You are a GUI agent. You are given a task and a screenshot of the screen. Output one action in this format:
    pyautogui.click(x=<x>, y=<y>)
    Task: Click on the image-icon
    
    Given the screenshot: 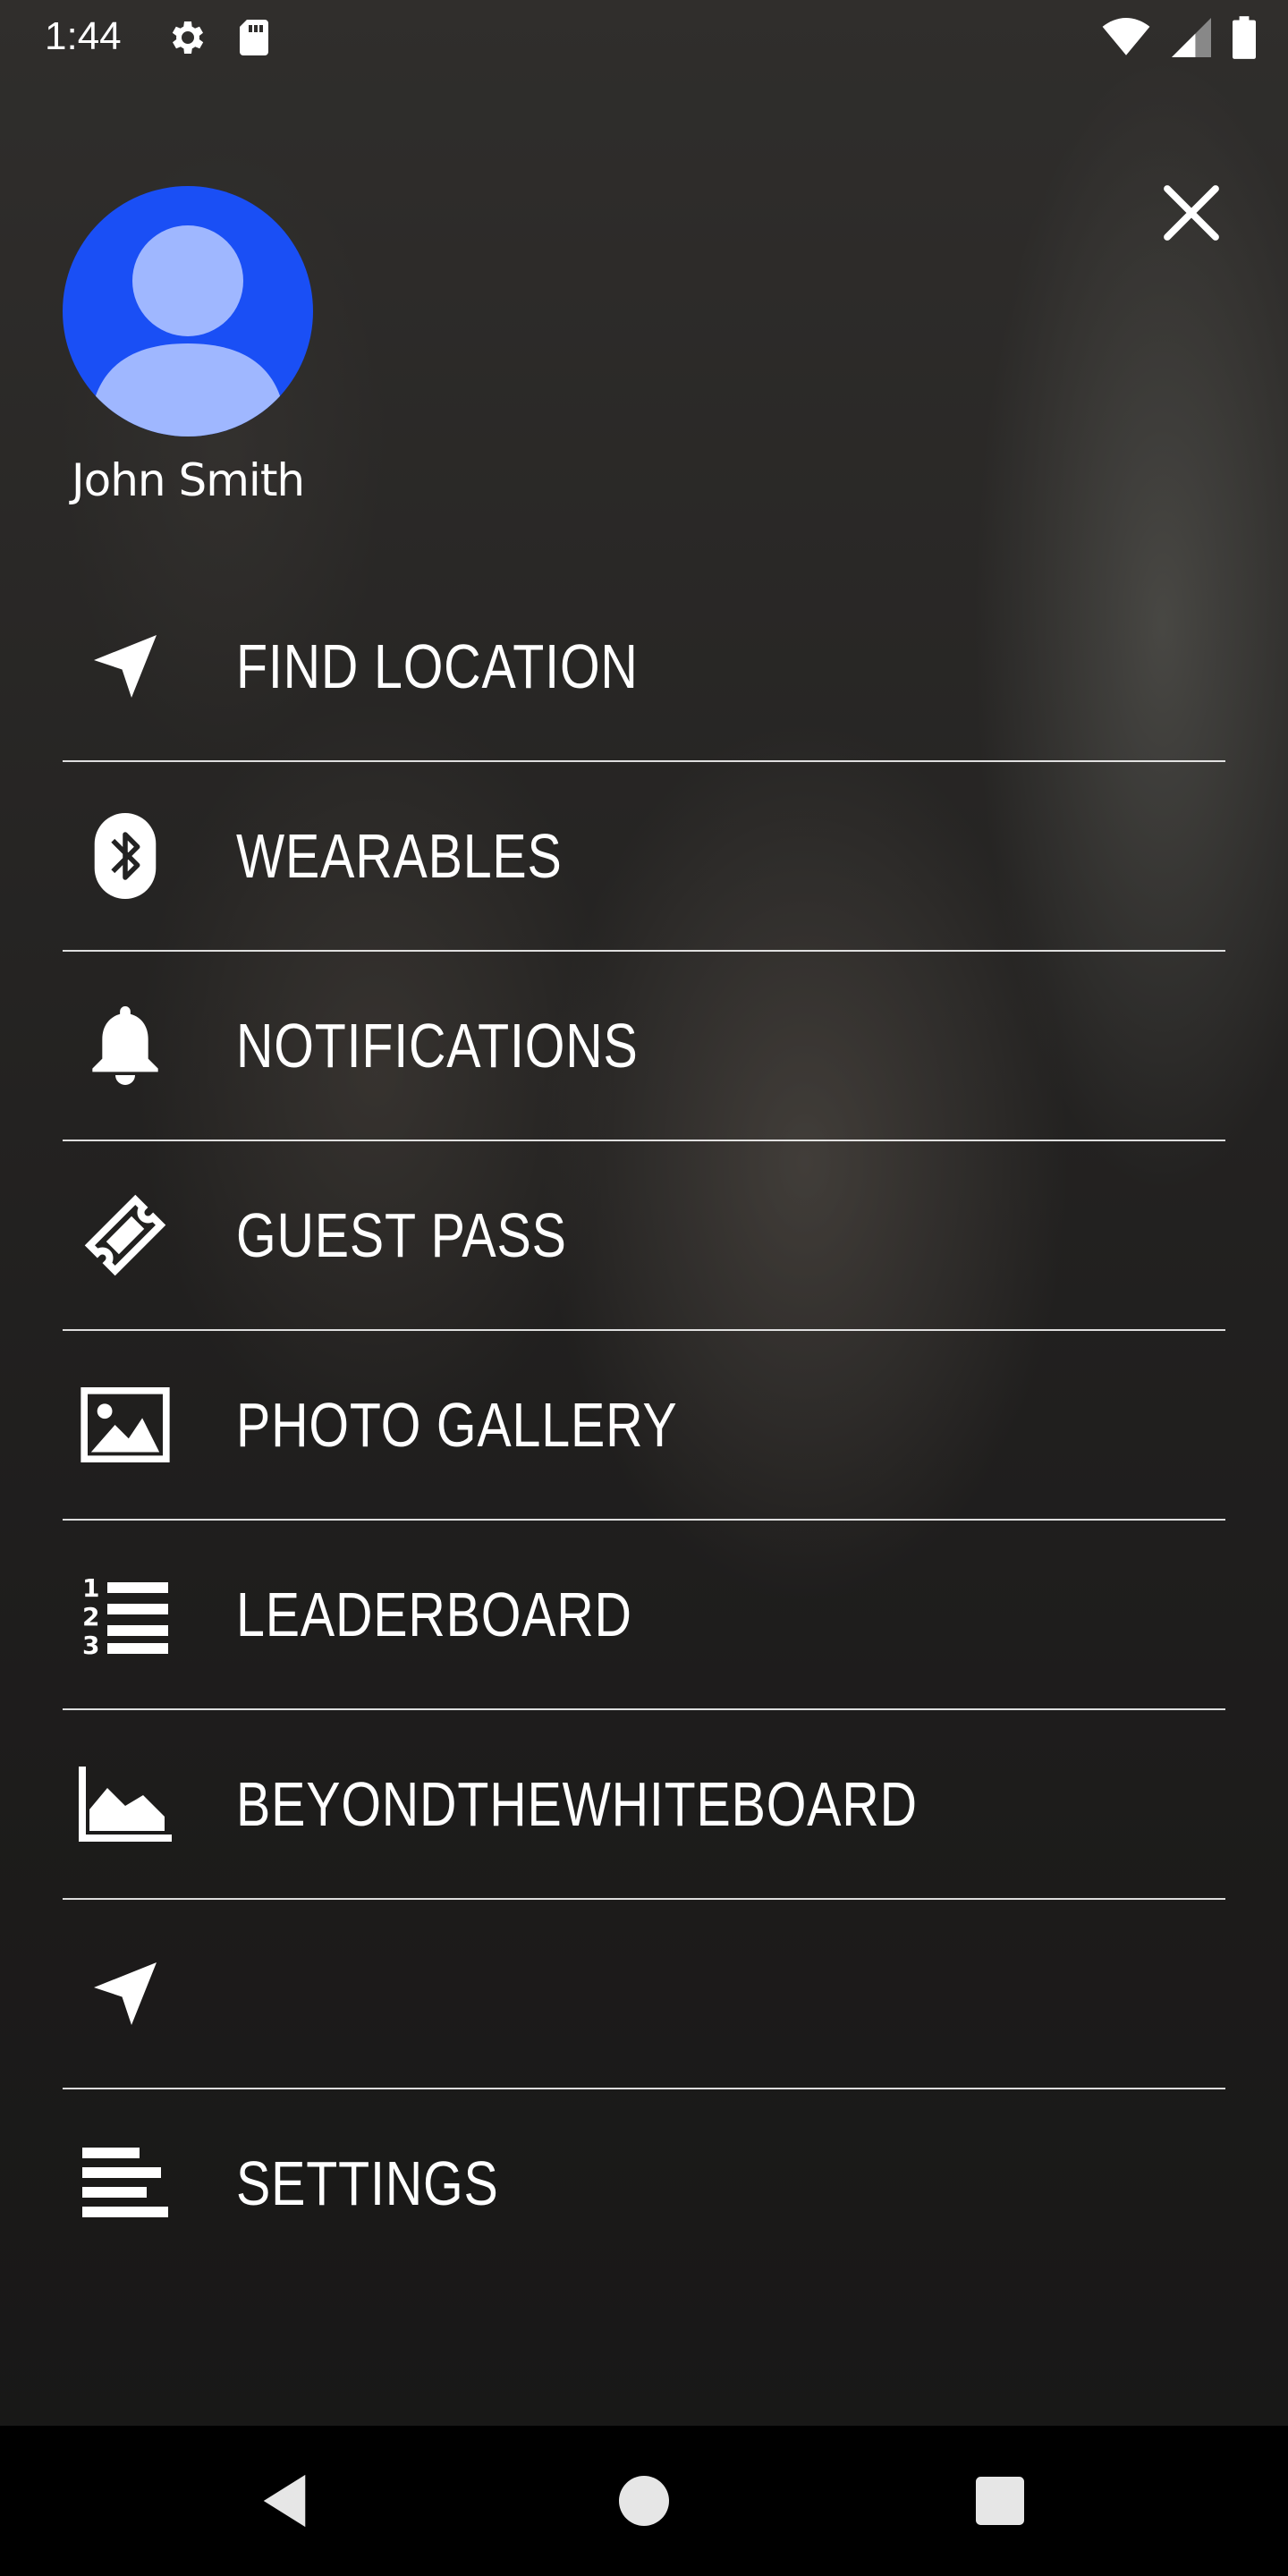 What is the action you would take?
    pyautogui.click(x=125, y=1424)
    